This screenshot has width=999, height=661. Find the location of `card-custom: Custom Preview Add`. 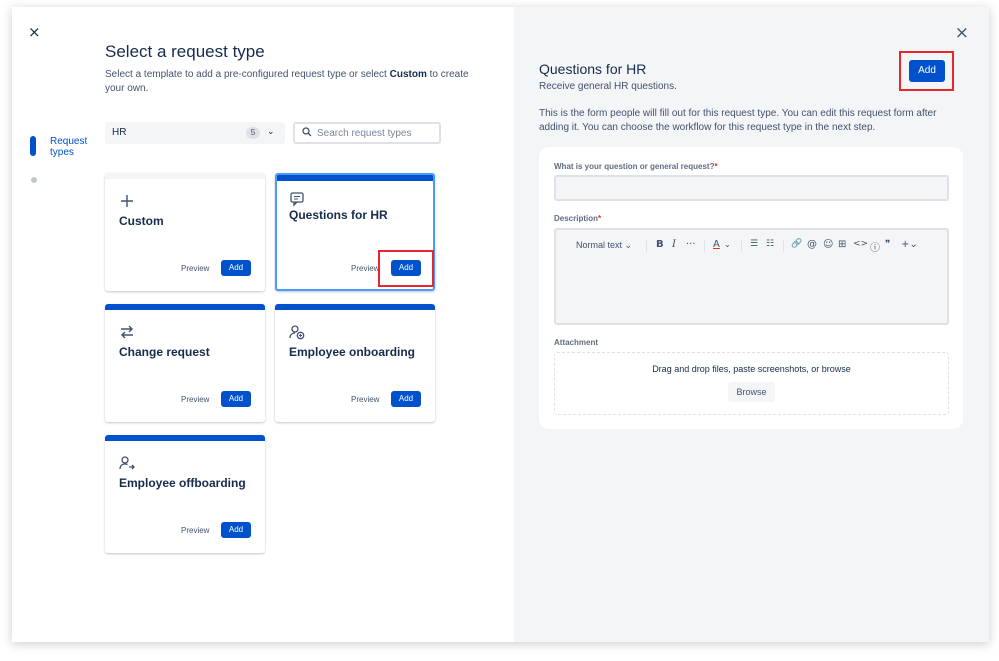

card-custom: Custom Preview Add is located at coordinates (185, 232).